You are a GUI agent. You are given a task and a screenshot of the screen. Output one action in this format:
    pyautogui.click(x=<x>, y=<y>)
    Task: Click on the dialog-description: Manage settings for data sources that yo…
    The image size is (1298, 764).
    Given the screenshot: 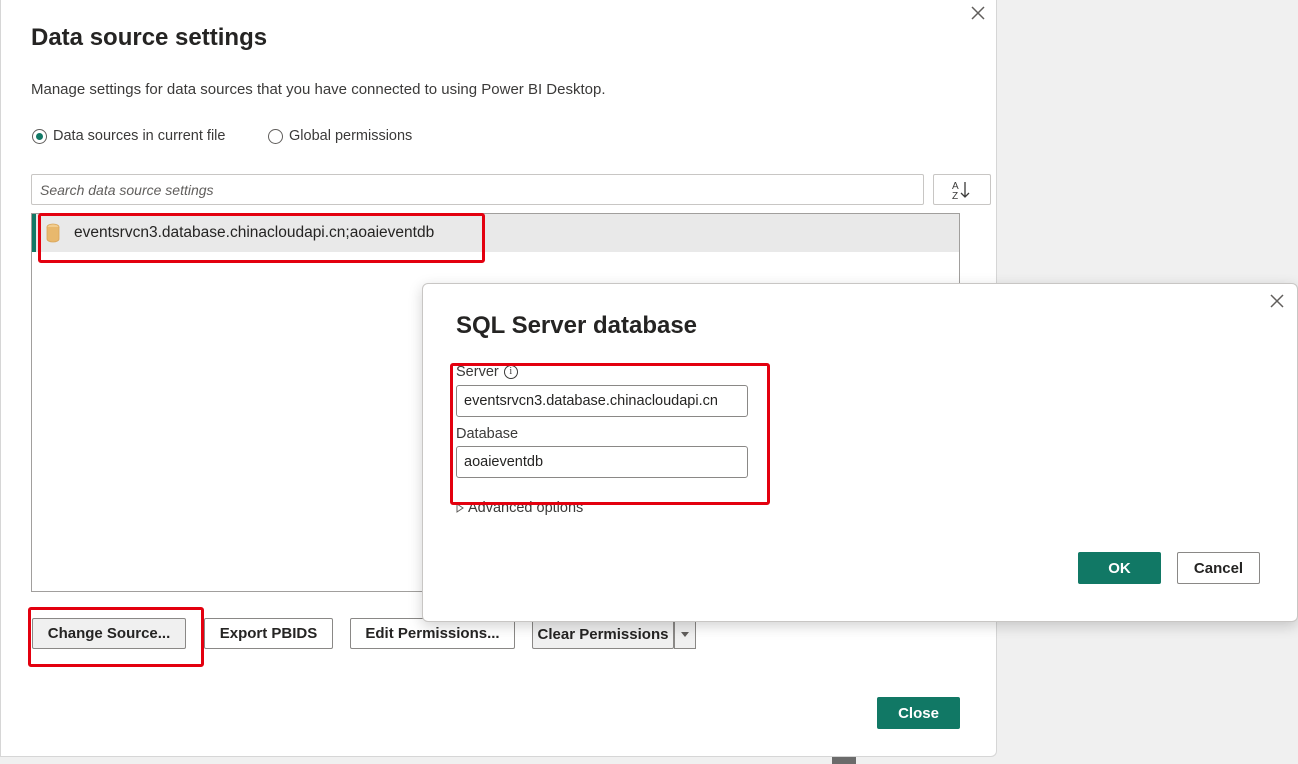 What is the action you would take?
    pyautogui.click(x=318, y=89)
    